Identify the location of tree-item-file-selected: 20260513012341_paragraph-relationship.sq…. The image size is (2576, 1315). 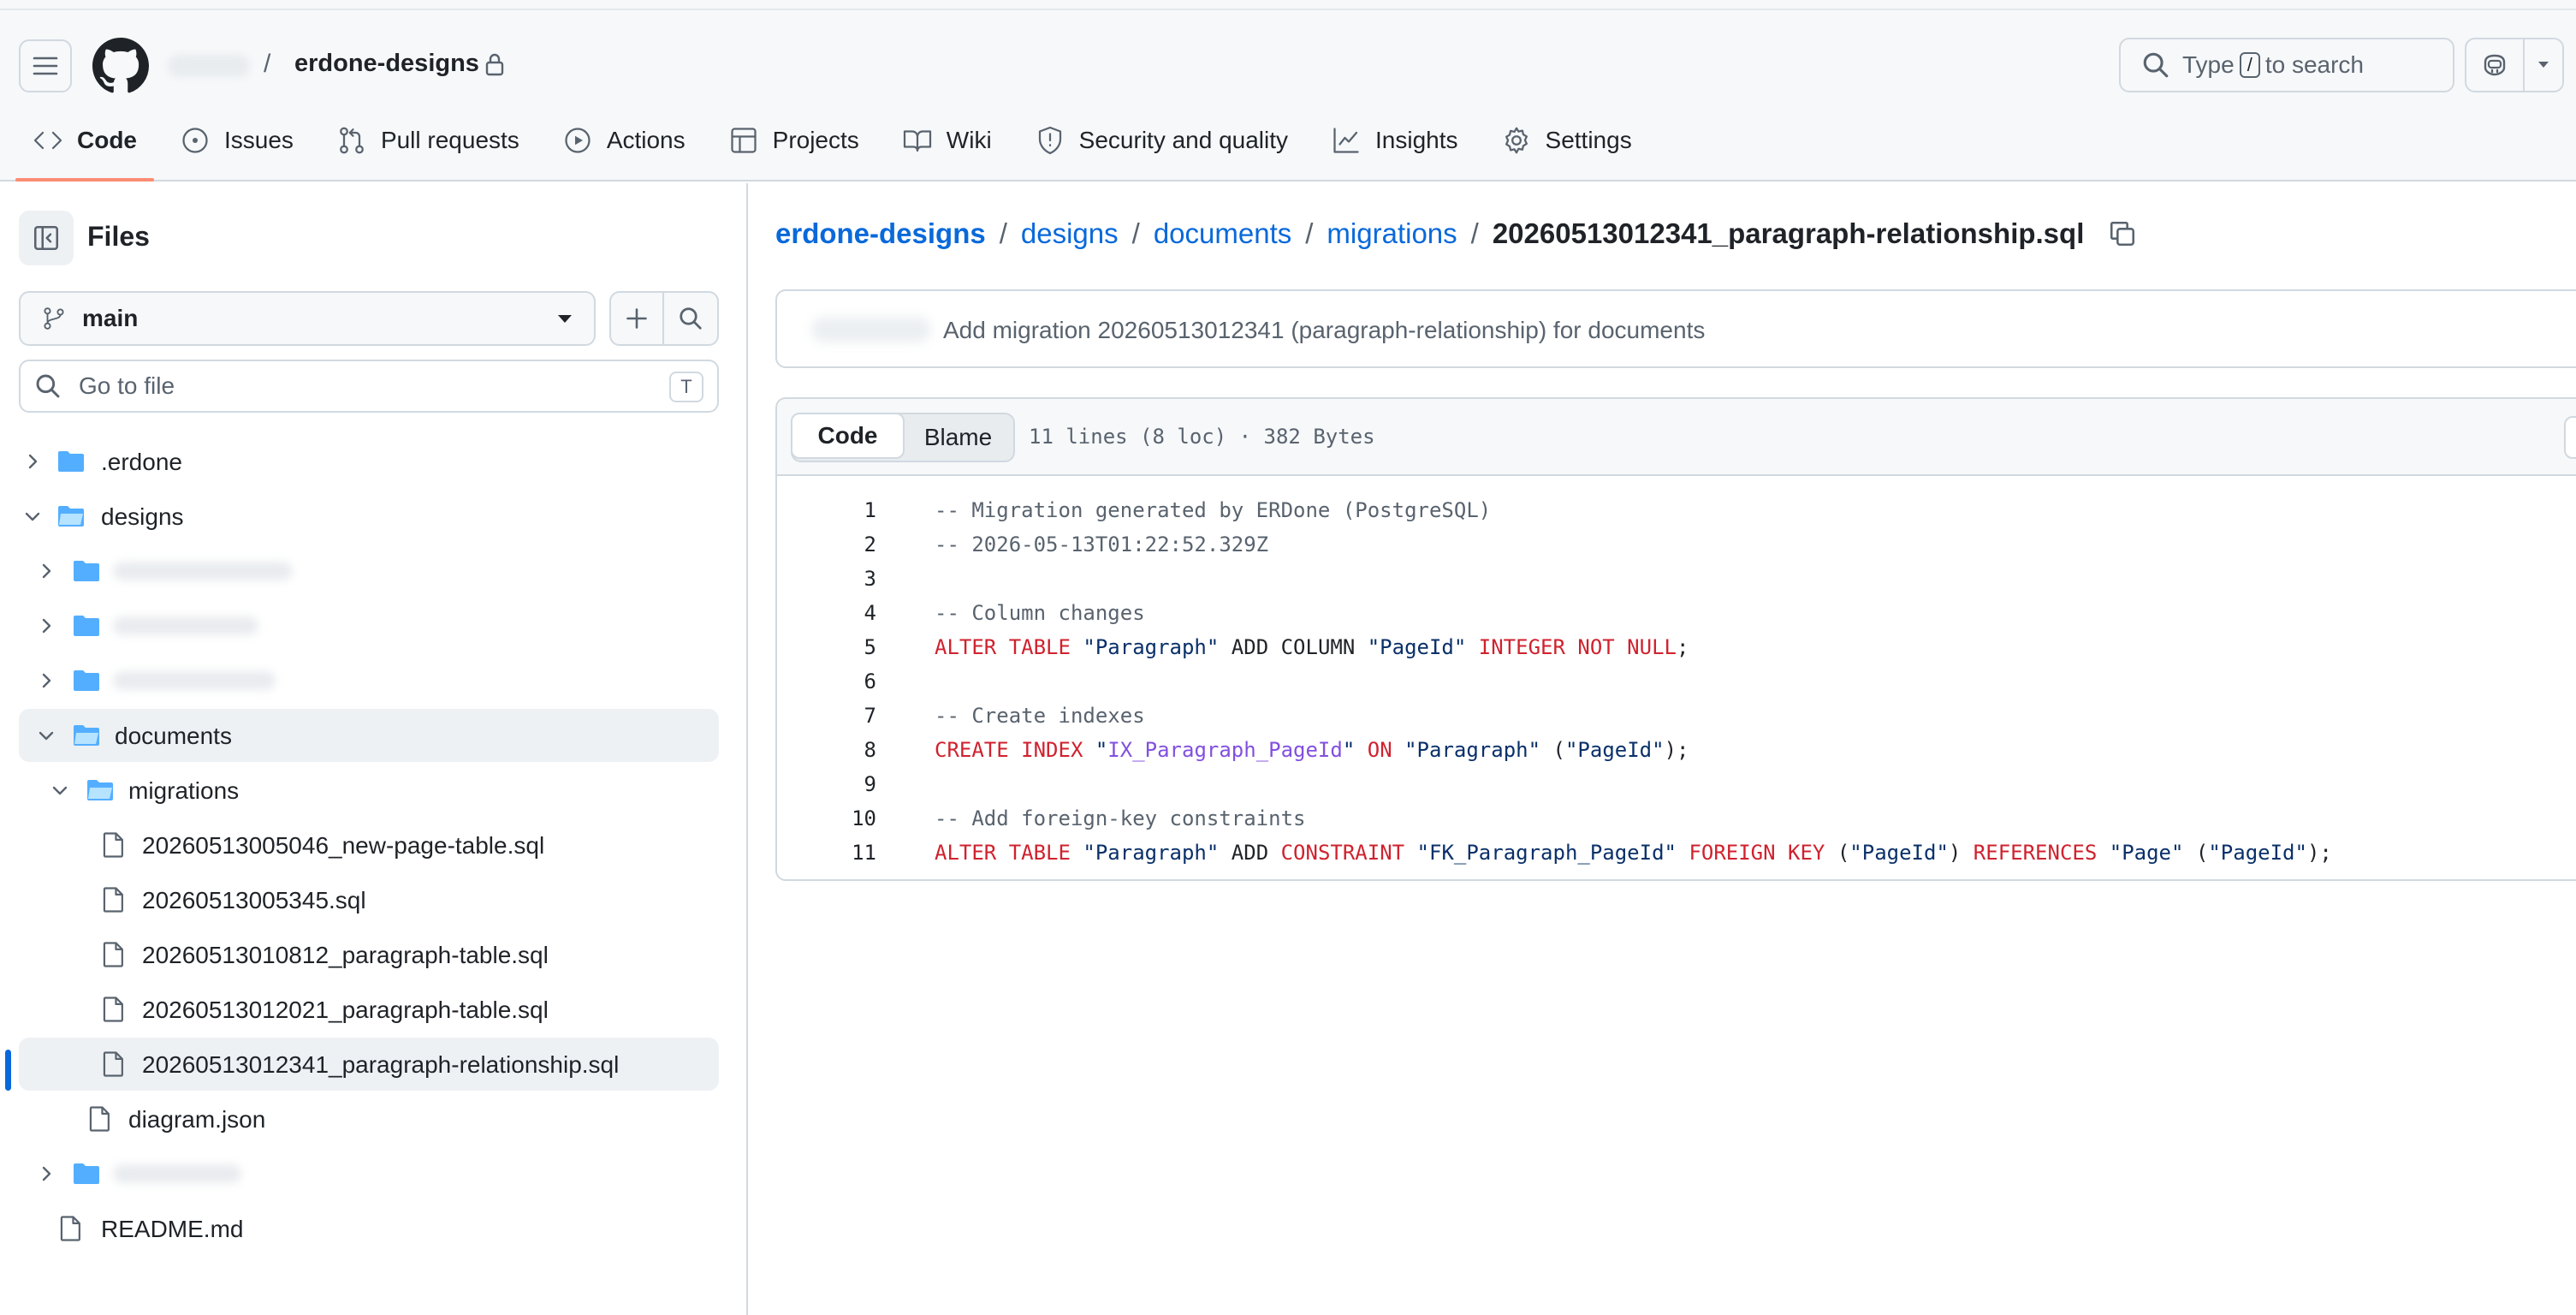
(369, 1064).